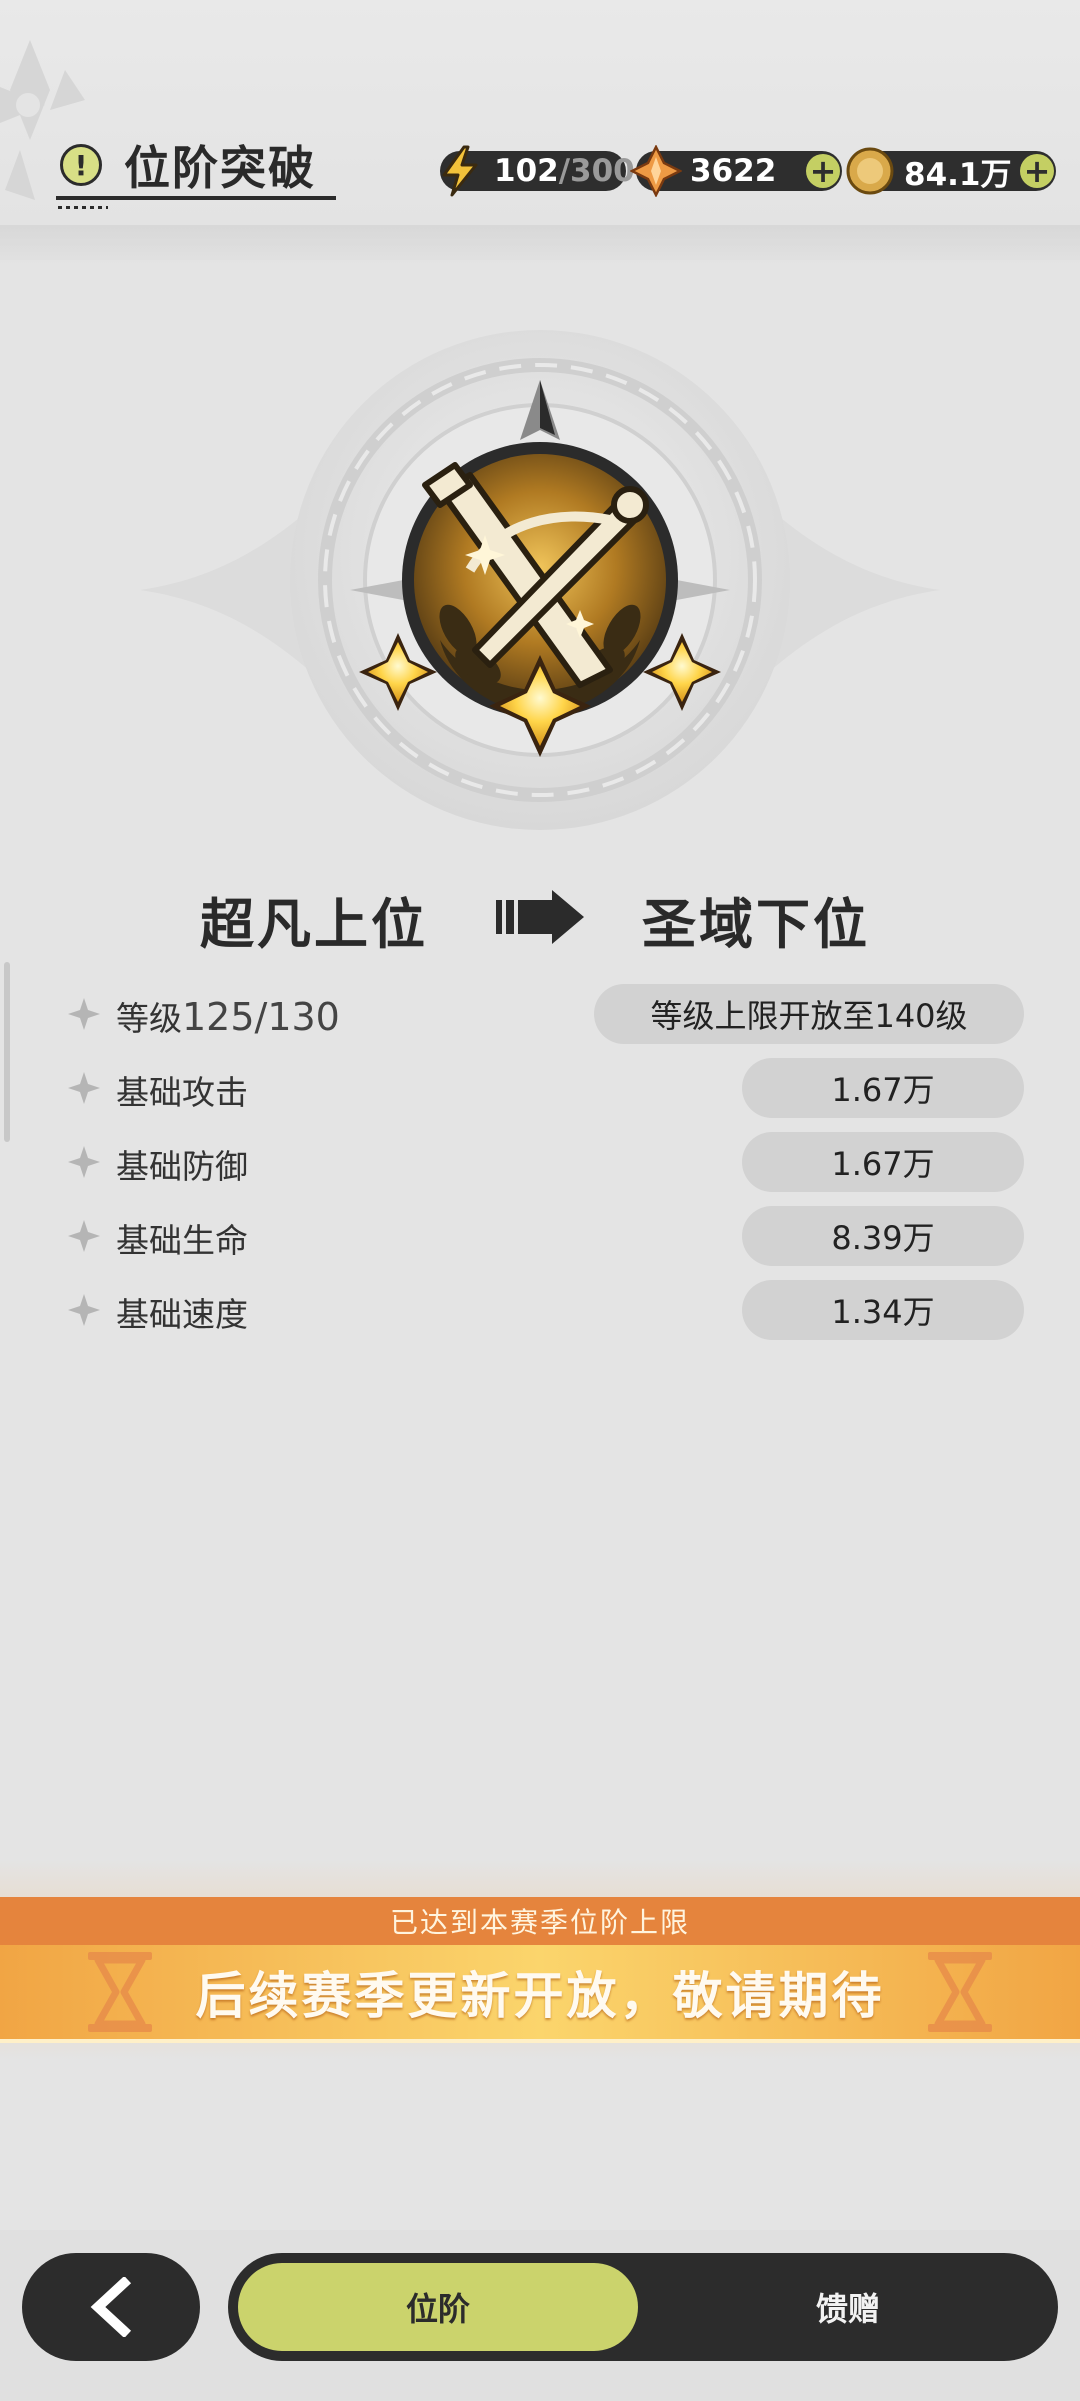  I want to click on tab-rank: 位阶, so click(438, 2307).